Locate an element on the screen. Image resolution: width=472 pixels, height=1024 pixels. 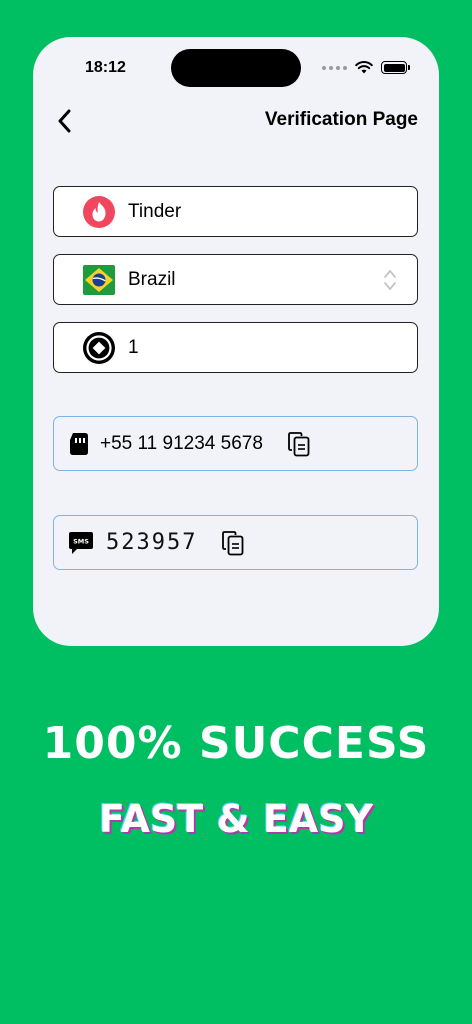
chevron-left-icon is located at coordinates (64, 121).